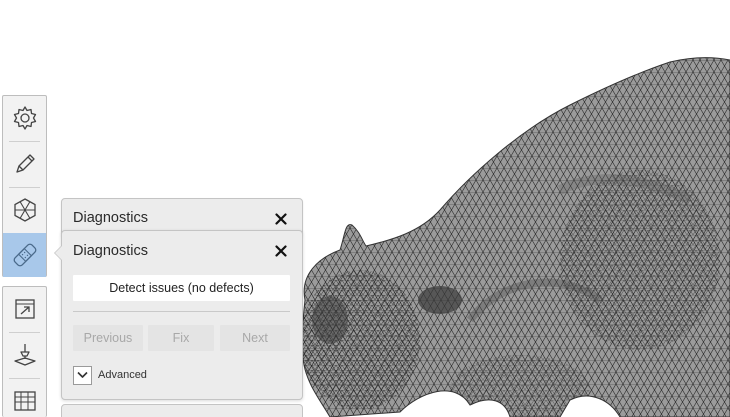 The width and height of the screenshot is (730, 417). What do you see at coordinates (181, 288) in the screenshot?
I see `detect-issues-button: Detect issues (no defects)` at bounding box center [181, 288].